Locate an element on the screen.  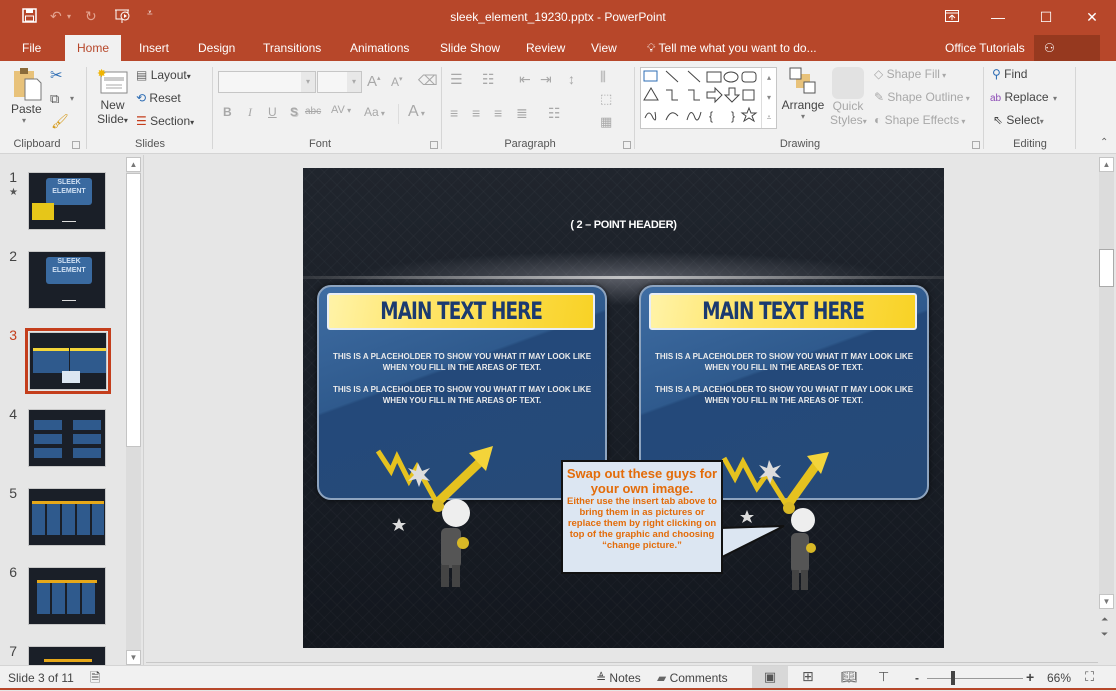
shape-outline-button: ✎ Shape Outline ▾ is located at coordinates (922, 97).